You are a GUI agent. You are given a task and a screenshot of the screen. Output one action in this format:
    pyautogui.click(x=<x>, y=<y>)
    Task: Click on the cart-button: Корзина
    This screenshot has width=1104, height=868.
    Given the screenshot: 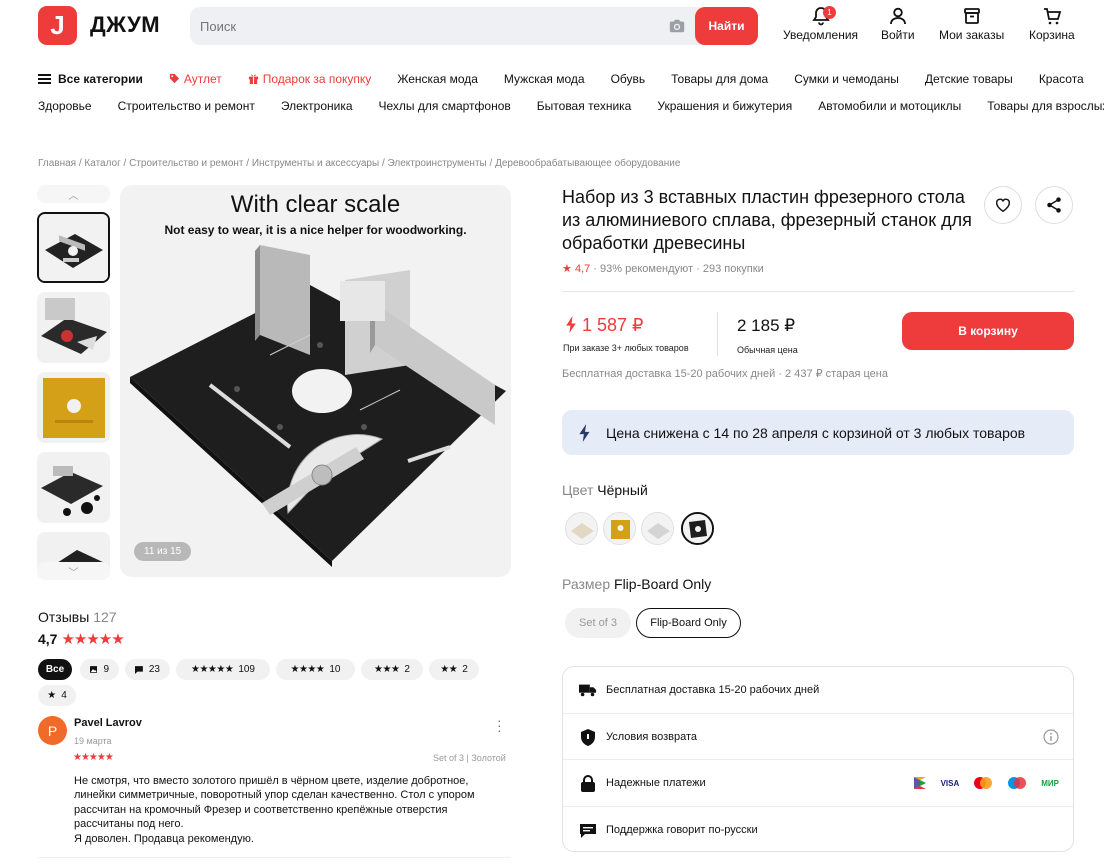 What is the action you would take?
    pyautogui.click(x=1052, y=24)
    